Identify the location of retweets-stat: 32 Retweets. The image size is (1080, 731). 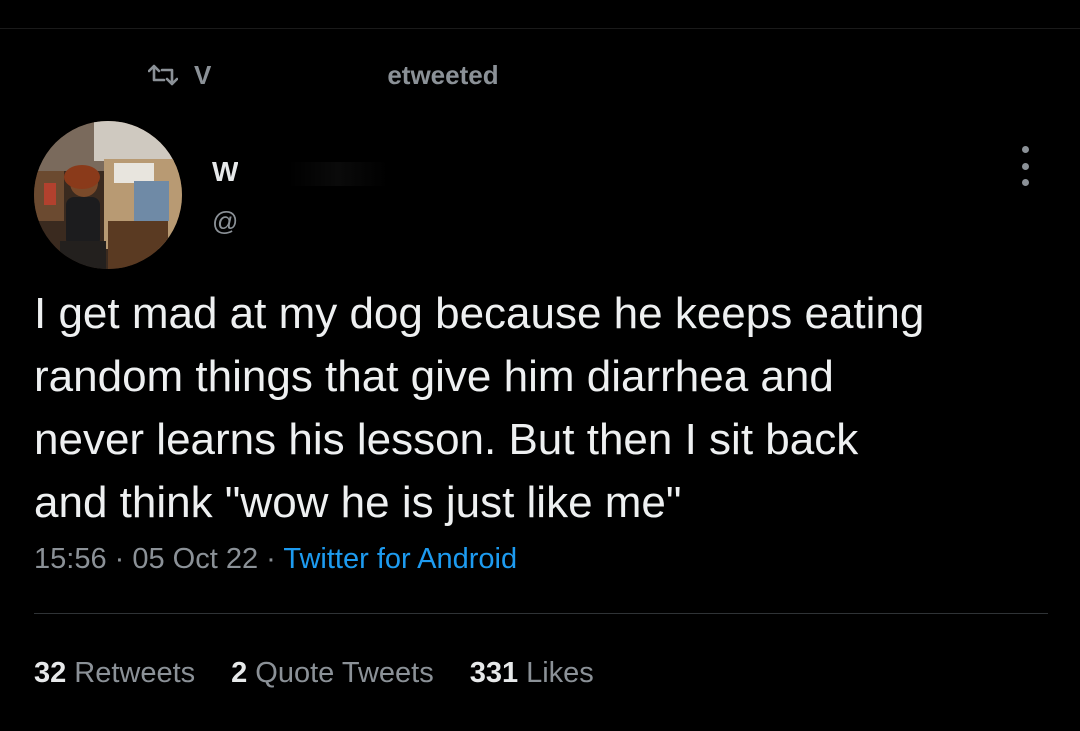
(114, 673).